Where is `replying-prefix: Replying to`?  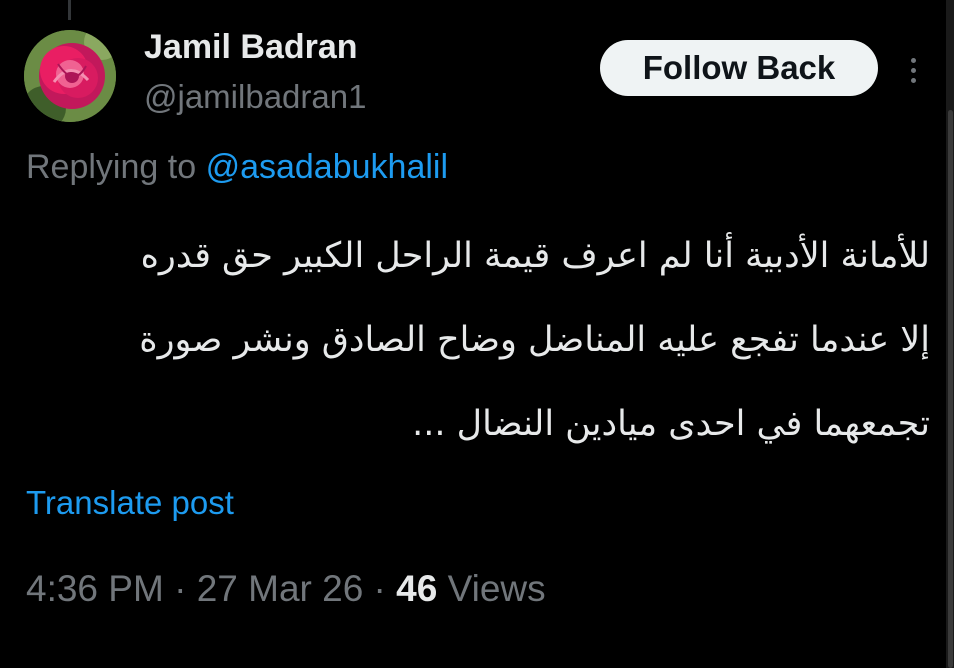
replying-prefix: Replying to is located at coordinates (111, 167).